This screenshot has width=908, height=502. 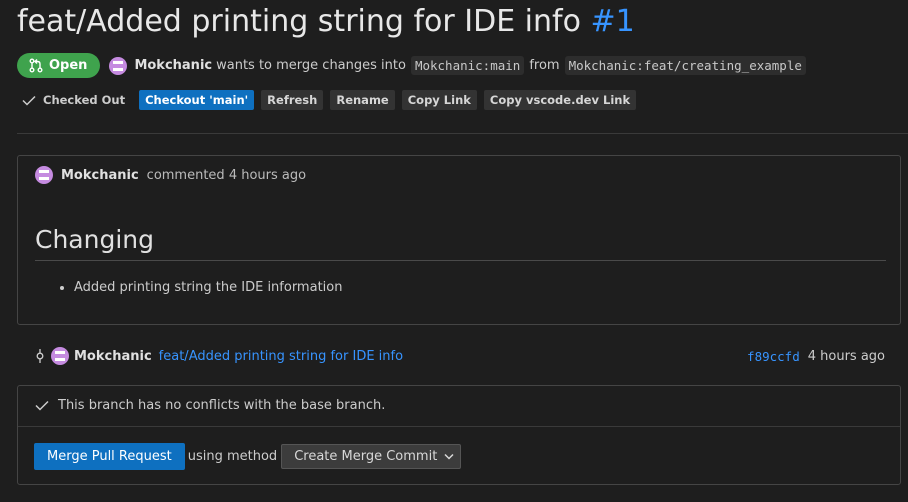 What do you see at coordinates (560, 100) in the screenshot?
I see `copy-vscode-link-button: Copy vscode.dev Link` at bounding box center [560, 100].